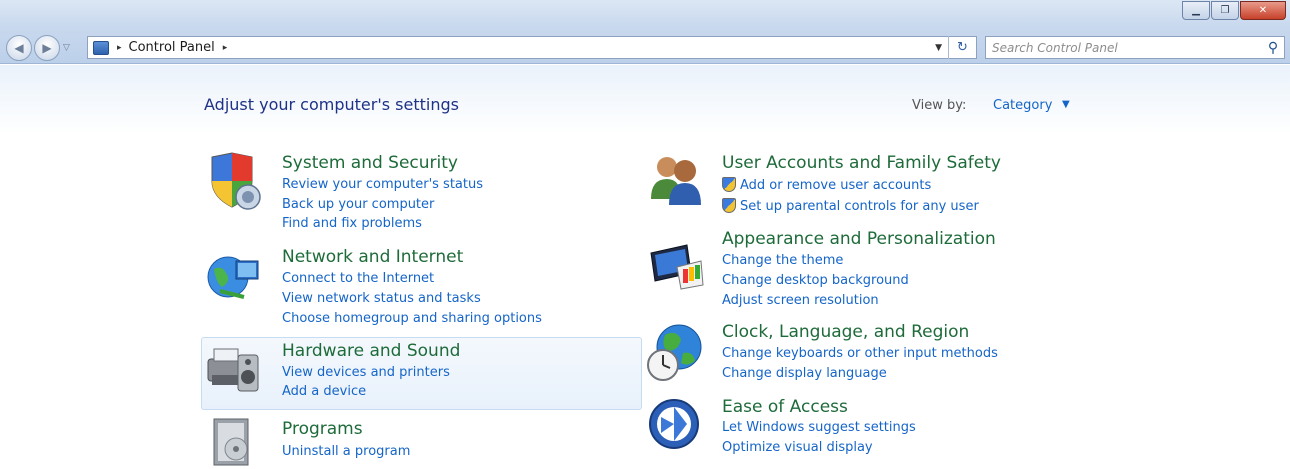 Image resolution: width=1290 pixels, height=469 pixels. What do you see at coordinates (358, 278) in the screenshot?
I see `link-connect-internet: Connect to the Internet` at bounding box center [358, 278].